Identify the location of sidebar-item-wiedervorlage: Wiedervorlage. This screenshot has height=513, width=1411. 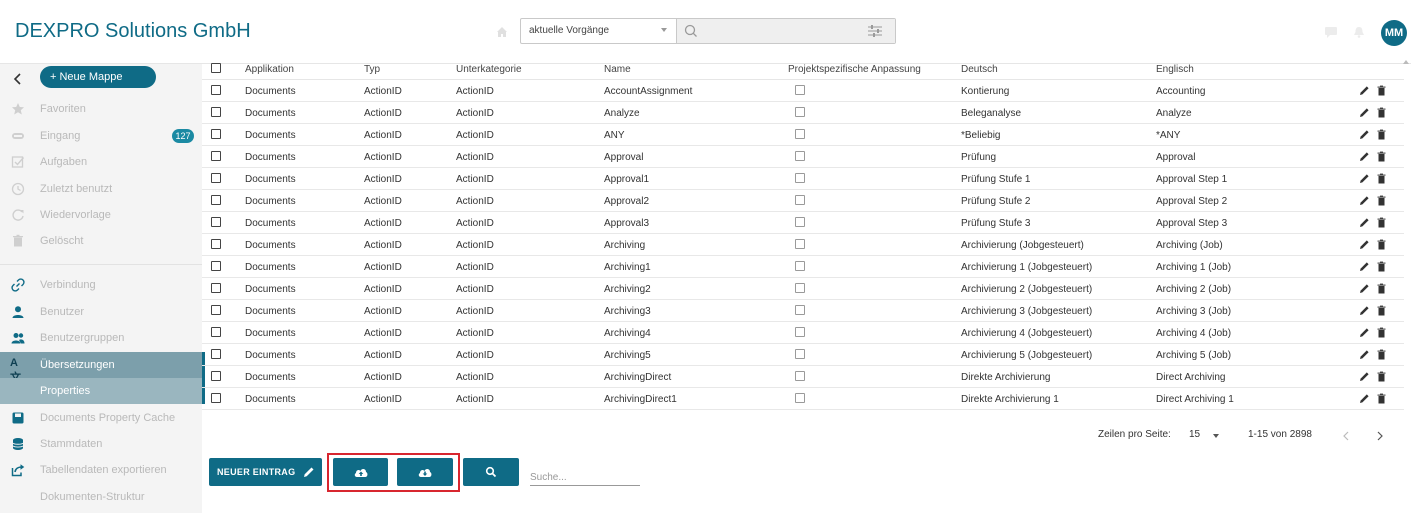
(101, 215).